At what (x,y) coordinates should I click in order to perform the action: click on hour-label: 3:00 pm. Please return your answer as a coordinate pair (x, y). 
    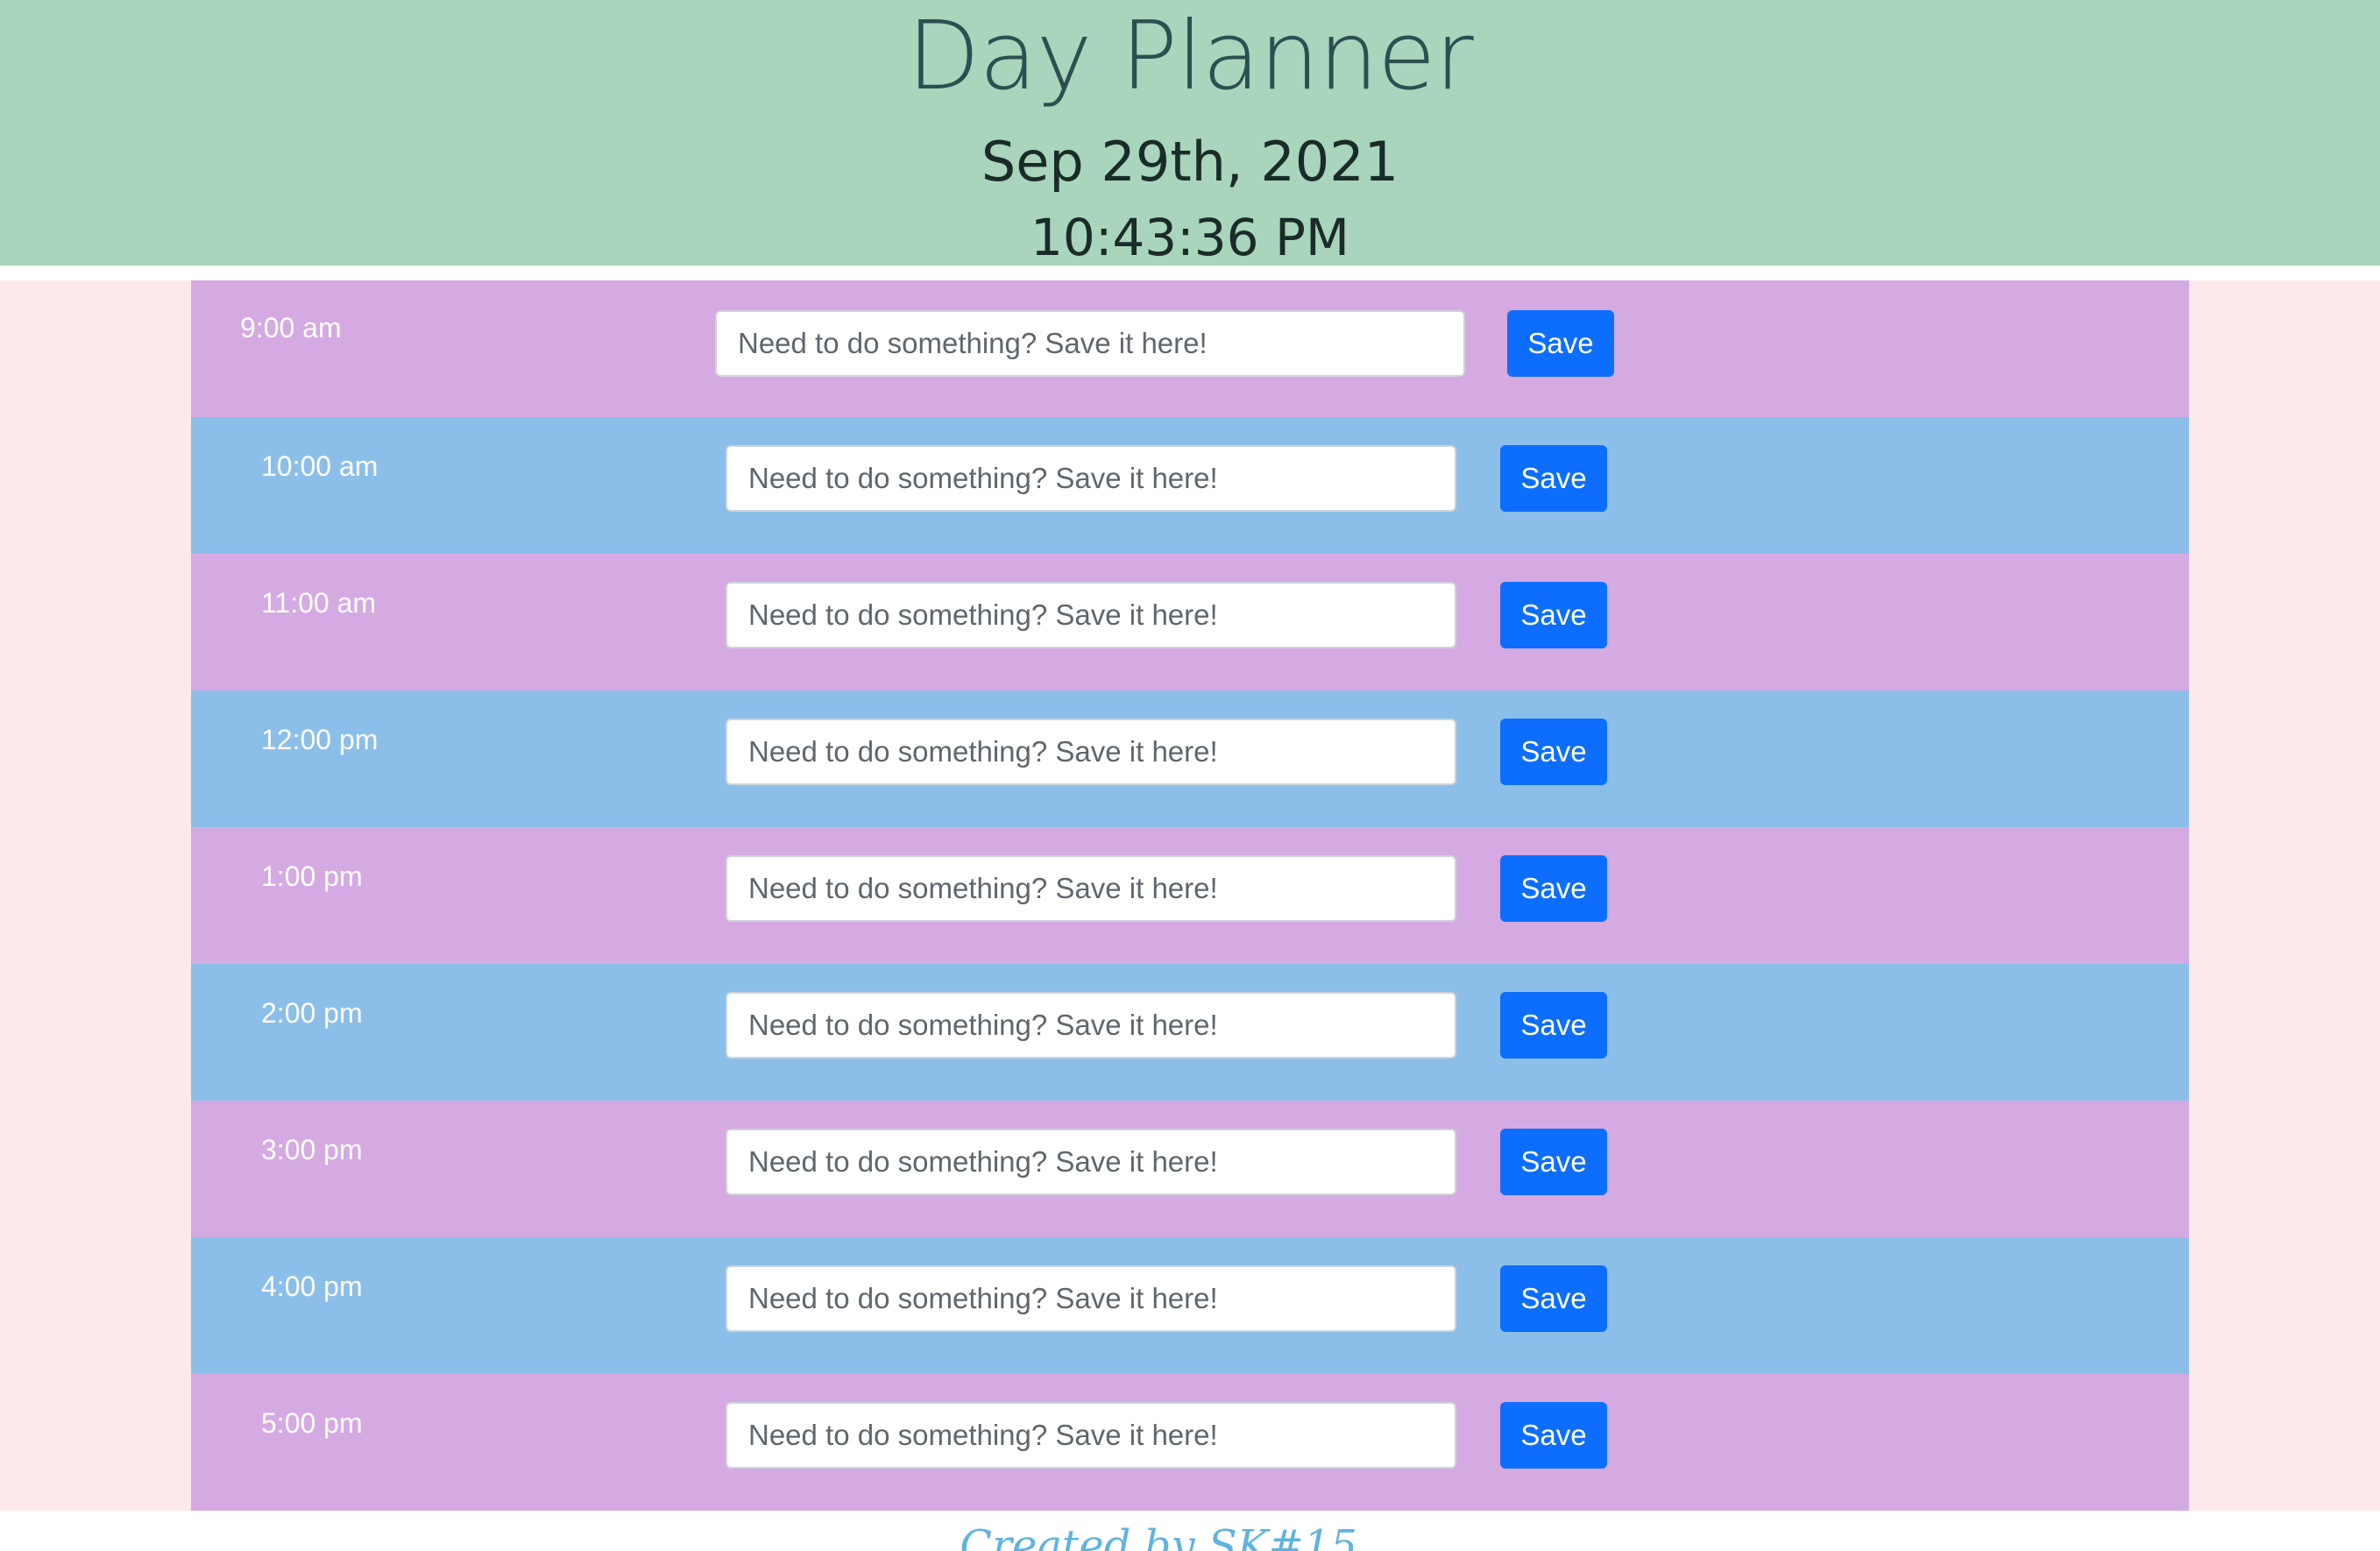
    Looking at the image, I should click on (312, 1149).